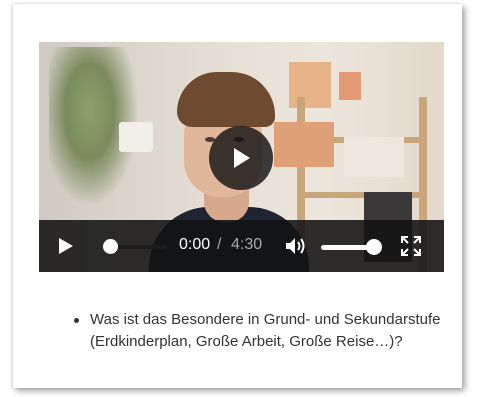 The width and height of the screenshot is (479, 397). I want to click on mute-button, so click(296, 246).